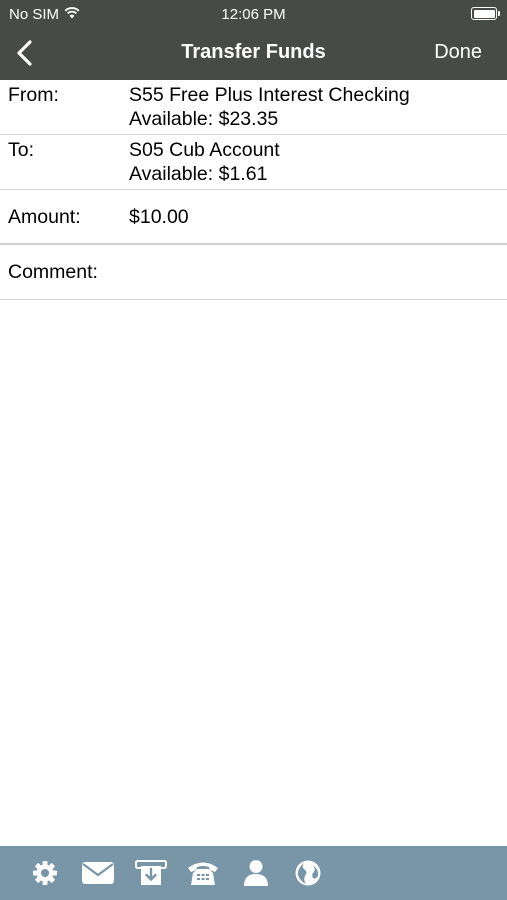 This screenshot has width=507, height=900. Describe the element at coordinates (159, 217) in the screenshot. I see `amount-field: $10.00` at that location.